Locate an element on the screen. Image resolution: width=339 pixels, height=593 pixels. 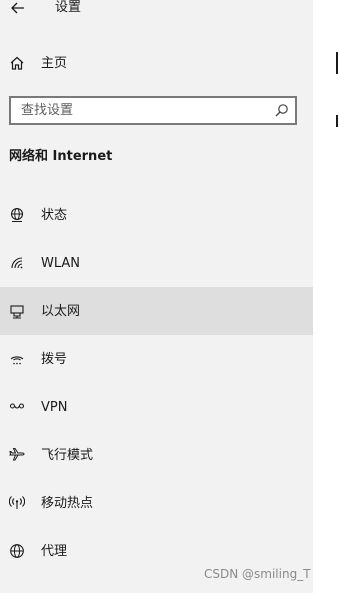
nav-label-status: 状态 is located at coordinates (54, 215).